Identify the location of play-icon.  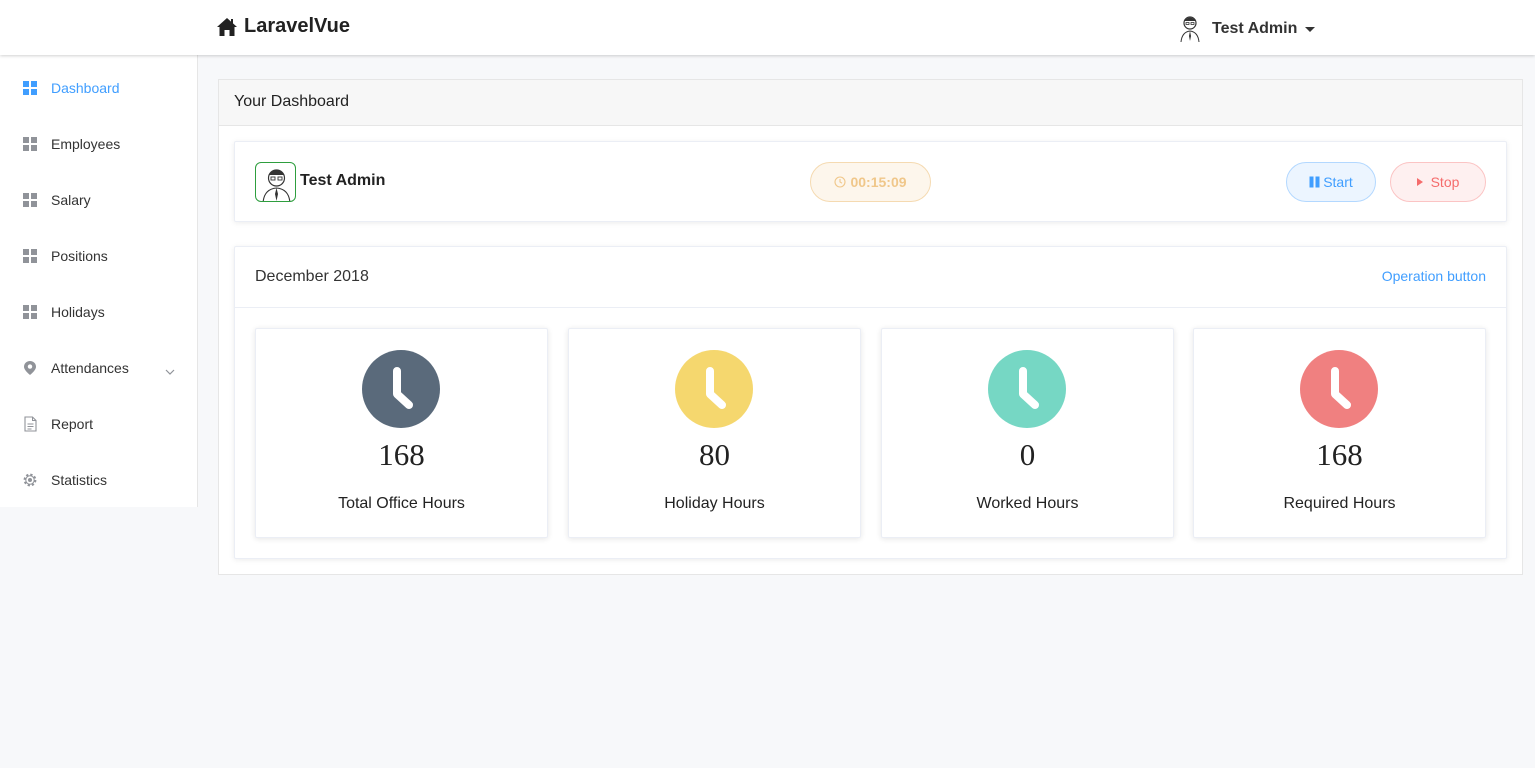
(1419, 182).